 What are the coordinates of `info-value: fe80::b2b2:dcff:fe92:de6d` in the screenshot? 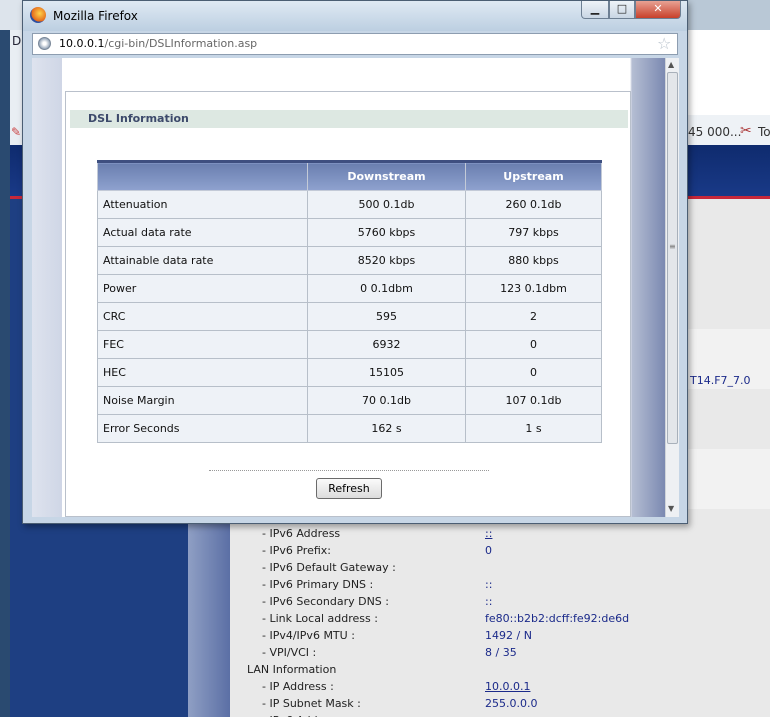 It's located at (557, 618).